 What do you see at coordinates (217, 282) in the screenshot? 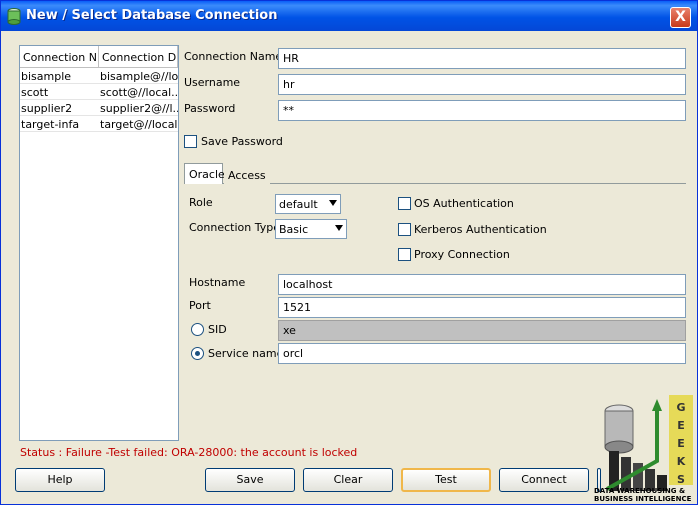
I see `hostname-label: Hostname` at bounding box center [217, 282].